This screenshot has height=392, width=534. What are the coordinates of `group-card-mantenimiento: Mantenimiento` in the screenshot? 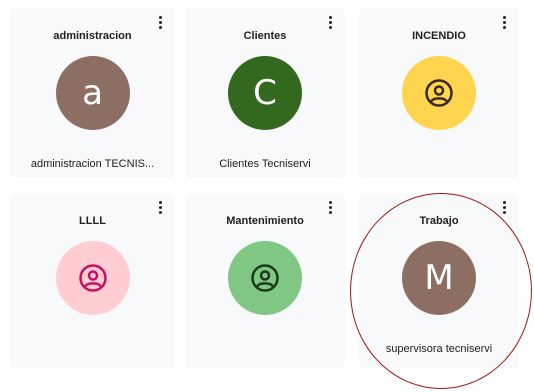 It's located at (265, 280).